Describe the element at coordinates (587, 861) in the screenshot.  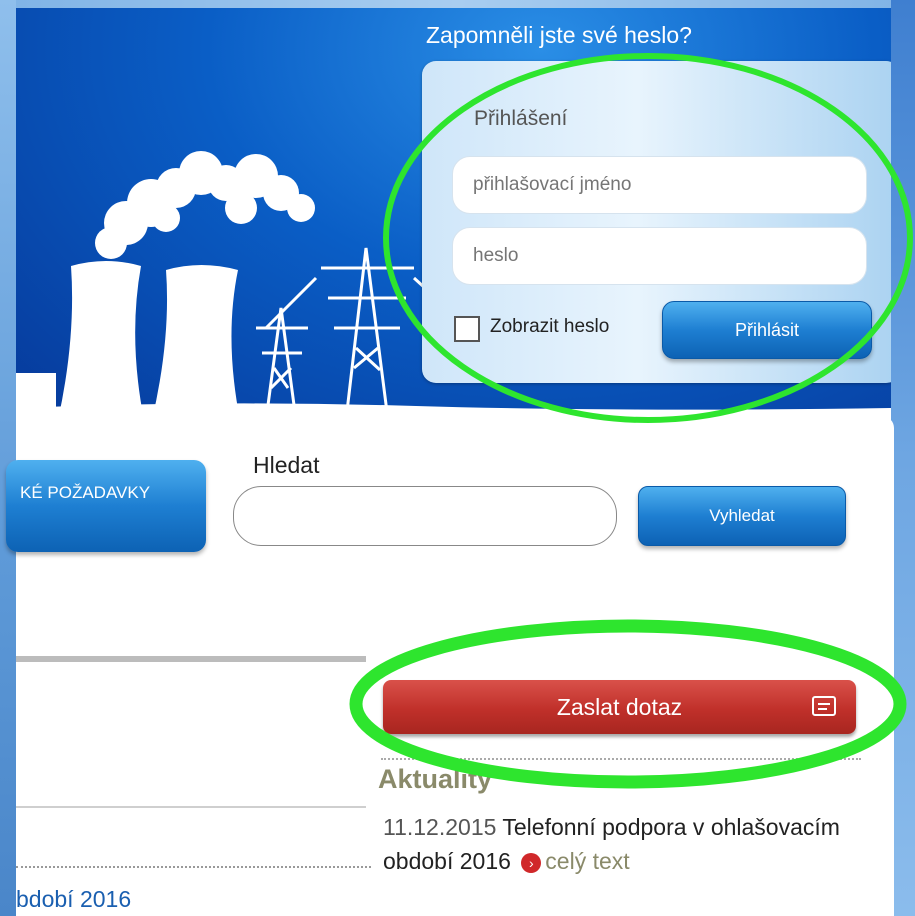
I see `news-more-link: celý text` at that location.